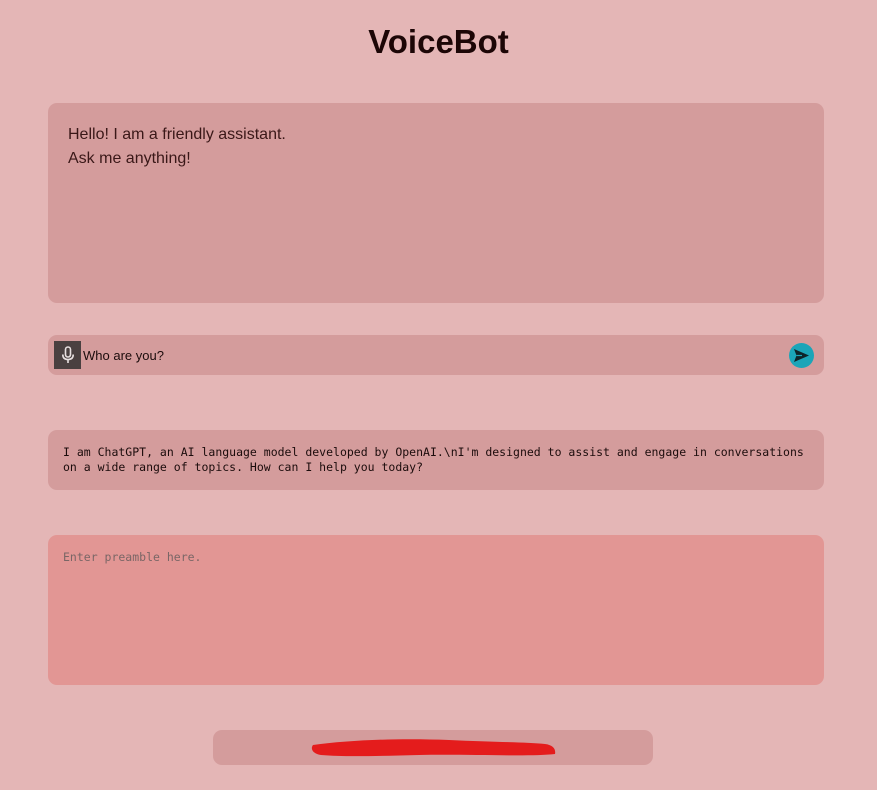 This screenshot has height=790, width=877. I want to click on page-title: VoiceBot, so click(438, 41).